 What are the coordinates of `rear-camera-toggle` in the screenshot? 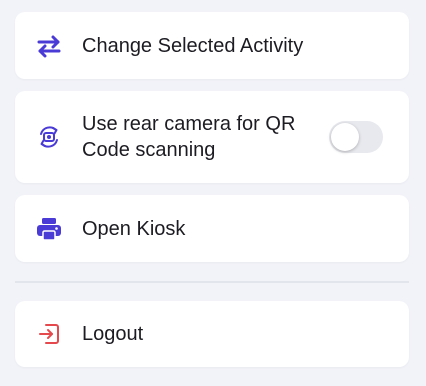 It's located at (356, 137).